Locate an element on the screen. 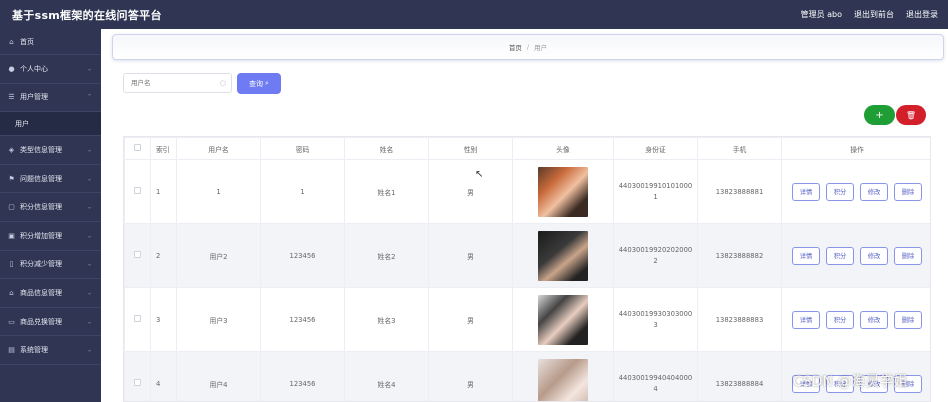 Image resolution: width=948 pixels, height=402 pixels. id-card-part2: 4 is located at coordinates (655, 388).